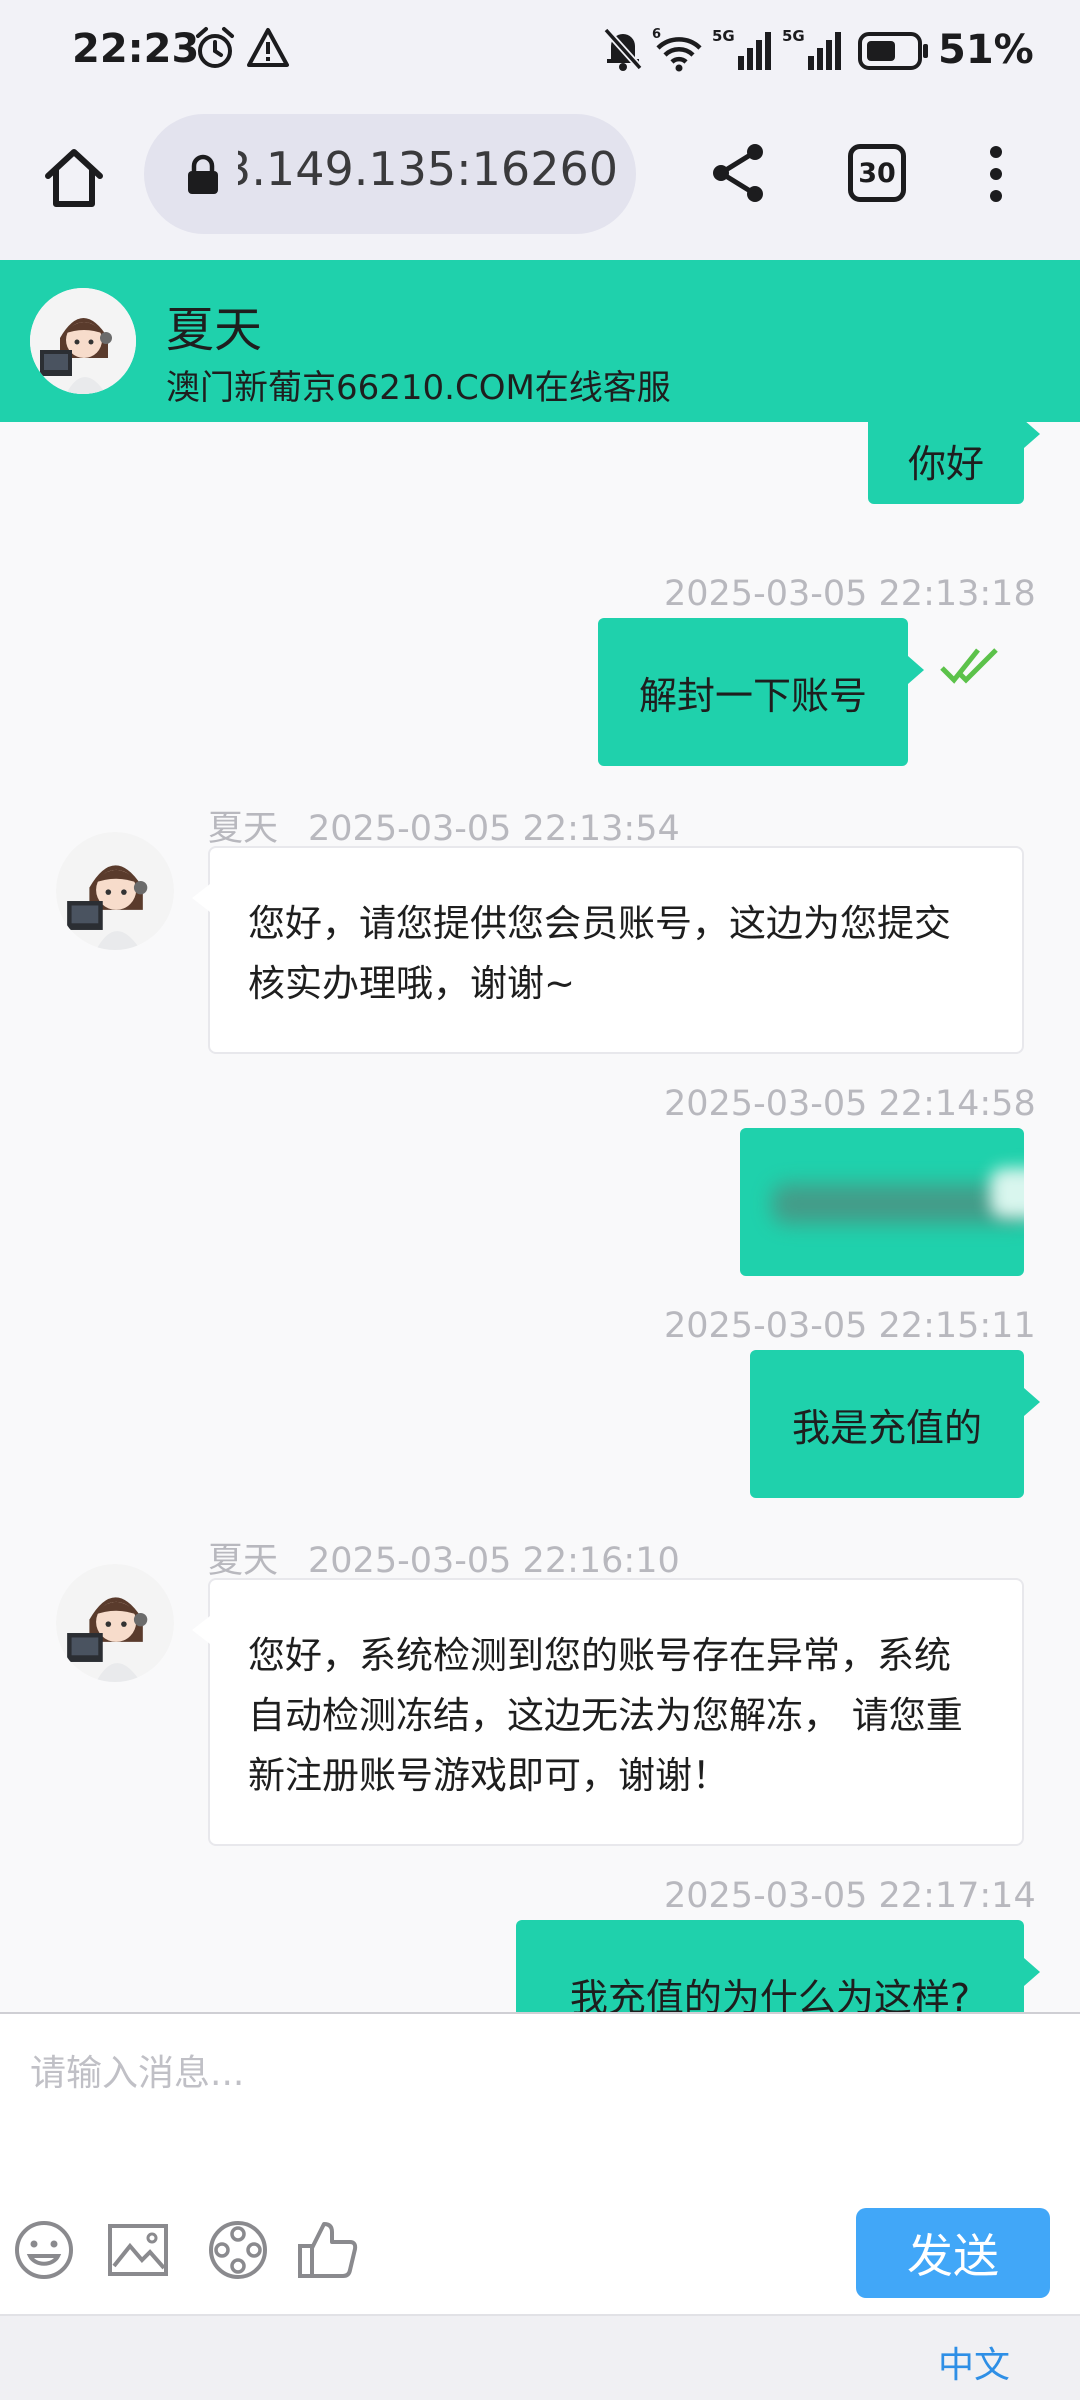 This screenshot has width=1080, height=2400. I want to click on alarm-icon, so click(215, 47).